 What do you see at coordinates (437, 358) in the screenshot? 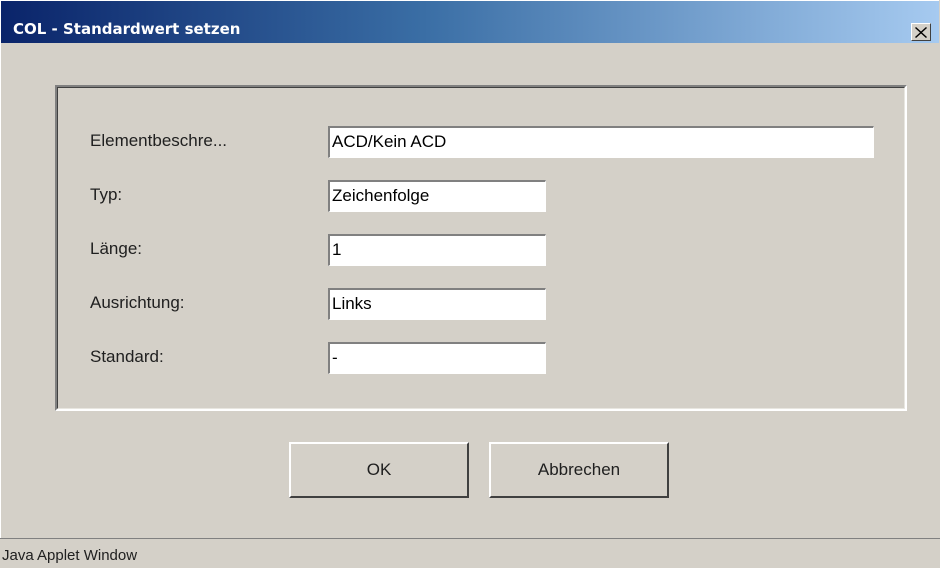
I see `default-field: -` at bounding box center [437, 358].